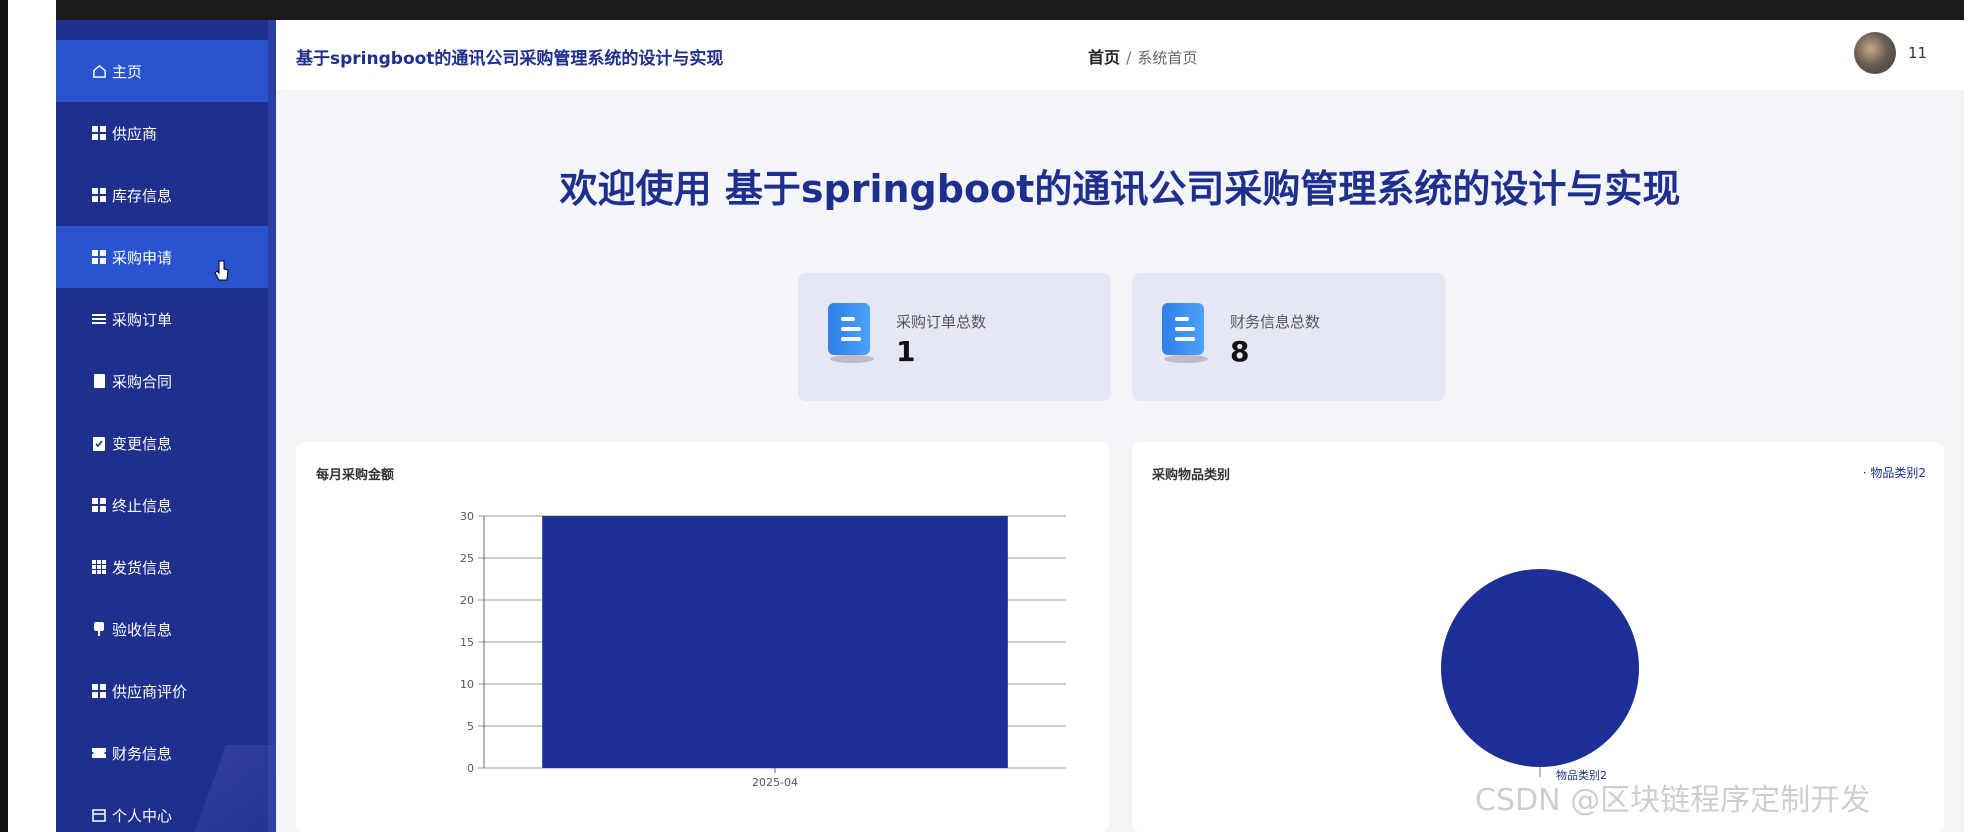  I want to click on bar-chart: 0 5 10 15 20 25 30 2025-04, so click(763, 649).